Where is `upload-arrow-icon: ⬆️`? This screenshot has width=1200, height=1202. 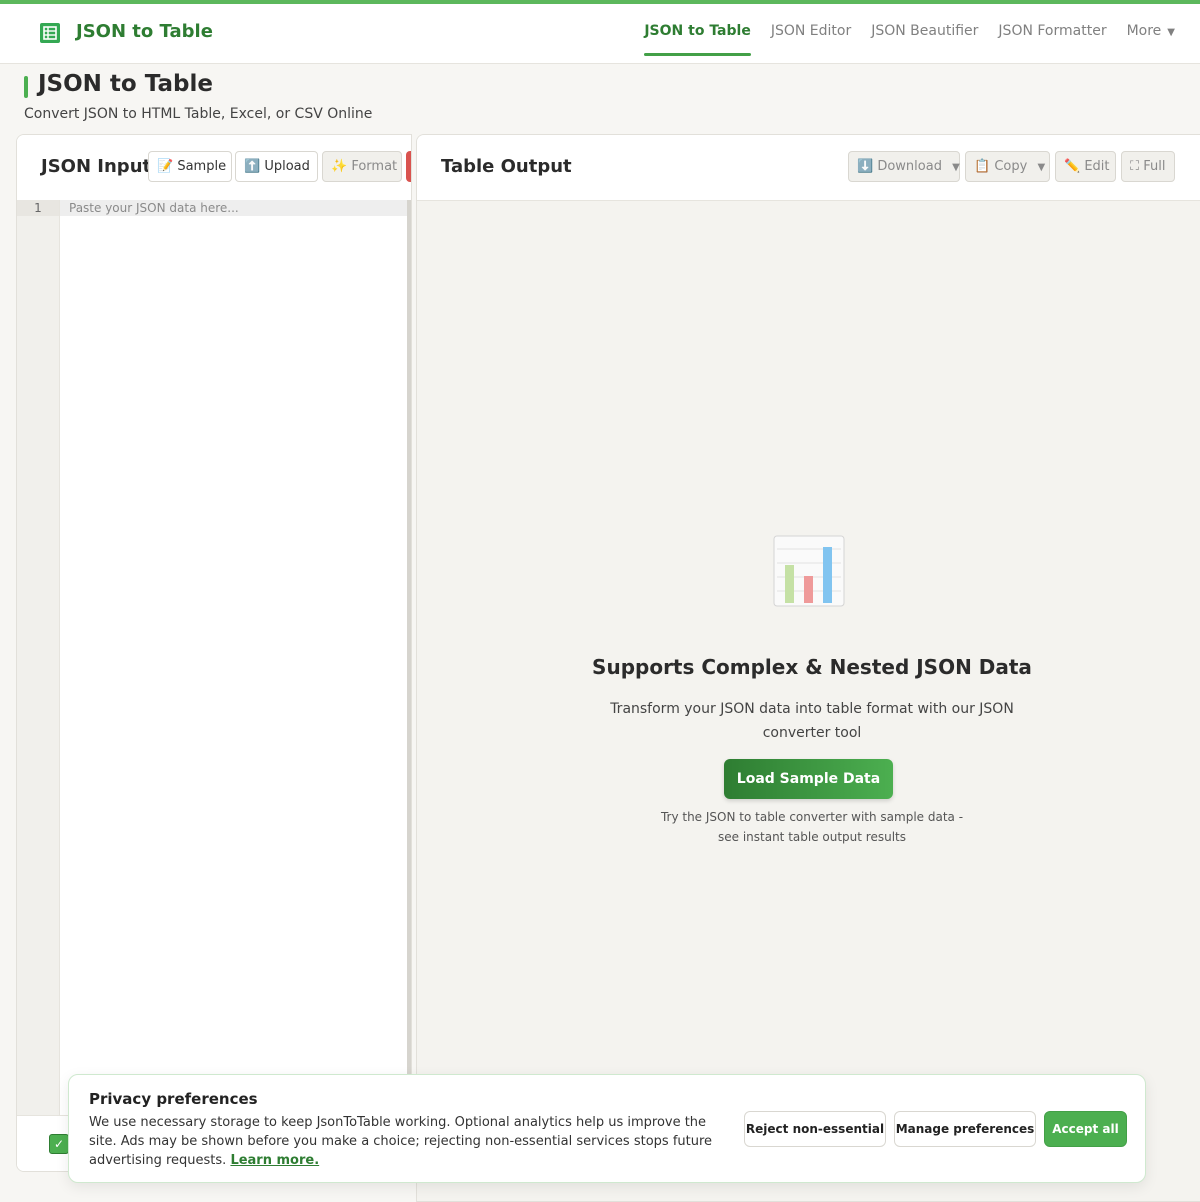 upload-arrow-icon: ⬆️ is located at coordinates (252, 166).